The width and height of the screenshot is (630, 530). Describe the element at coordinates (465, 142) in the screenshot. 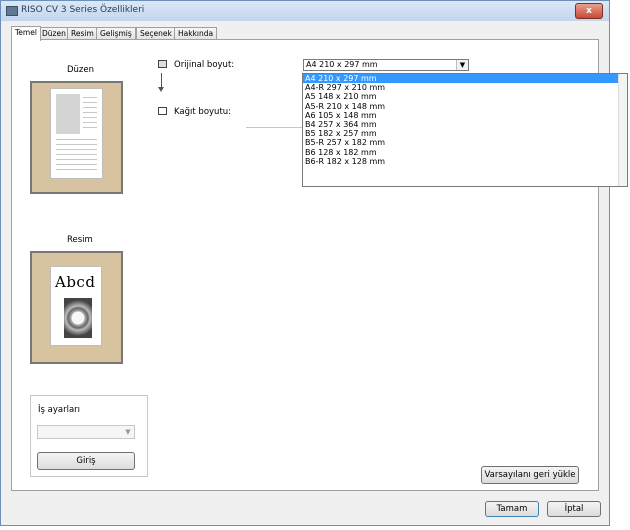

I see `dropdown-option: B5-R 257 x 182 mm` at that location.